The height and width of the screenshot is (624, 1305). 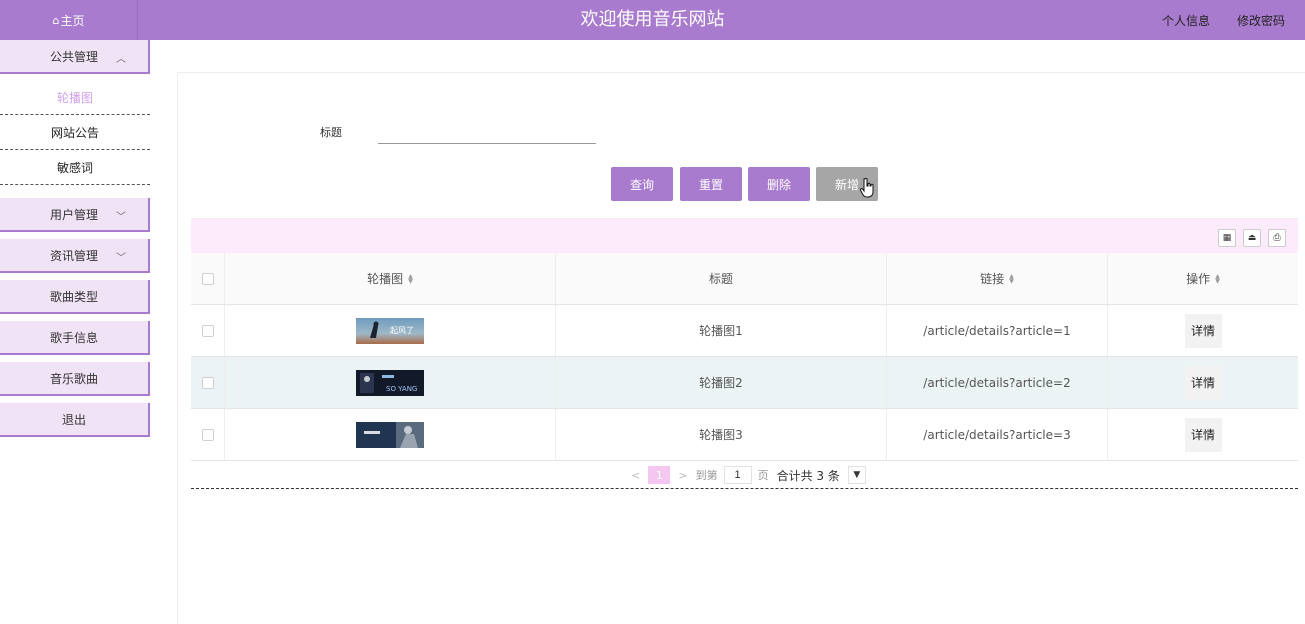 I want to click on menu-news-management: 资讯管理 ﹀, so click(x=75, y=256).